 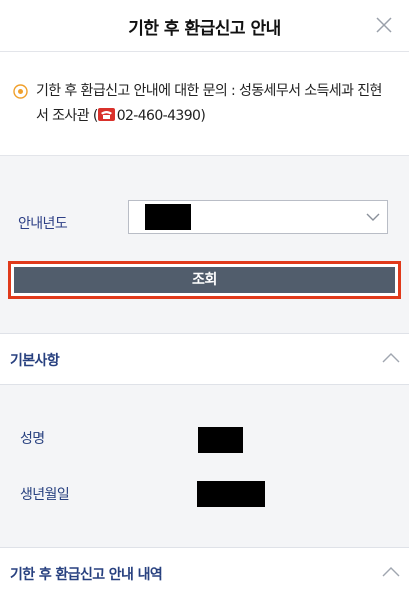 What do you see at coordinates (258, 217) in the screenshot?
I see `year-select` at bounding box center [258, 217].